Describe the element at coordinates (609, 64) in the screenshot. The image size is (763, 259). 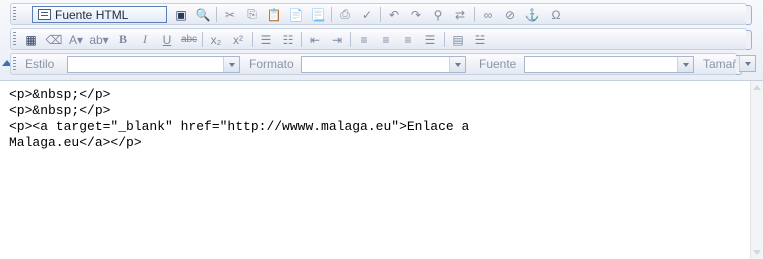
I see `font-select` at that location.